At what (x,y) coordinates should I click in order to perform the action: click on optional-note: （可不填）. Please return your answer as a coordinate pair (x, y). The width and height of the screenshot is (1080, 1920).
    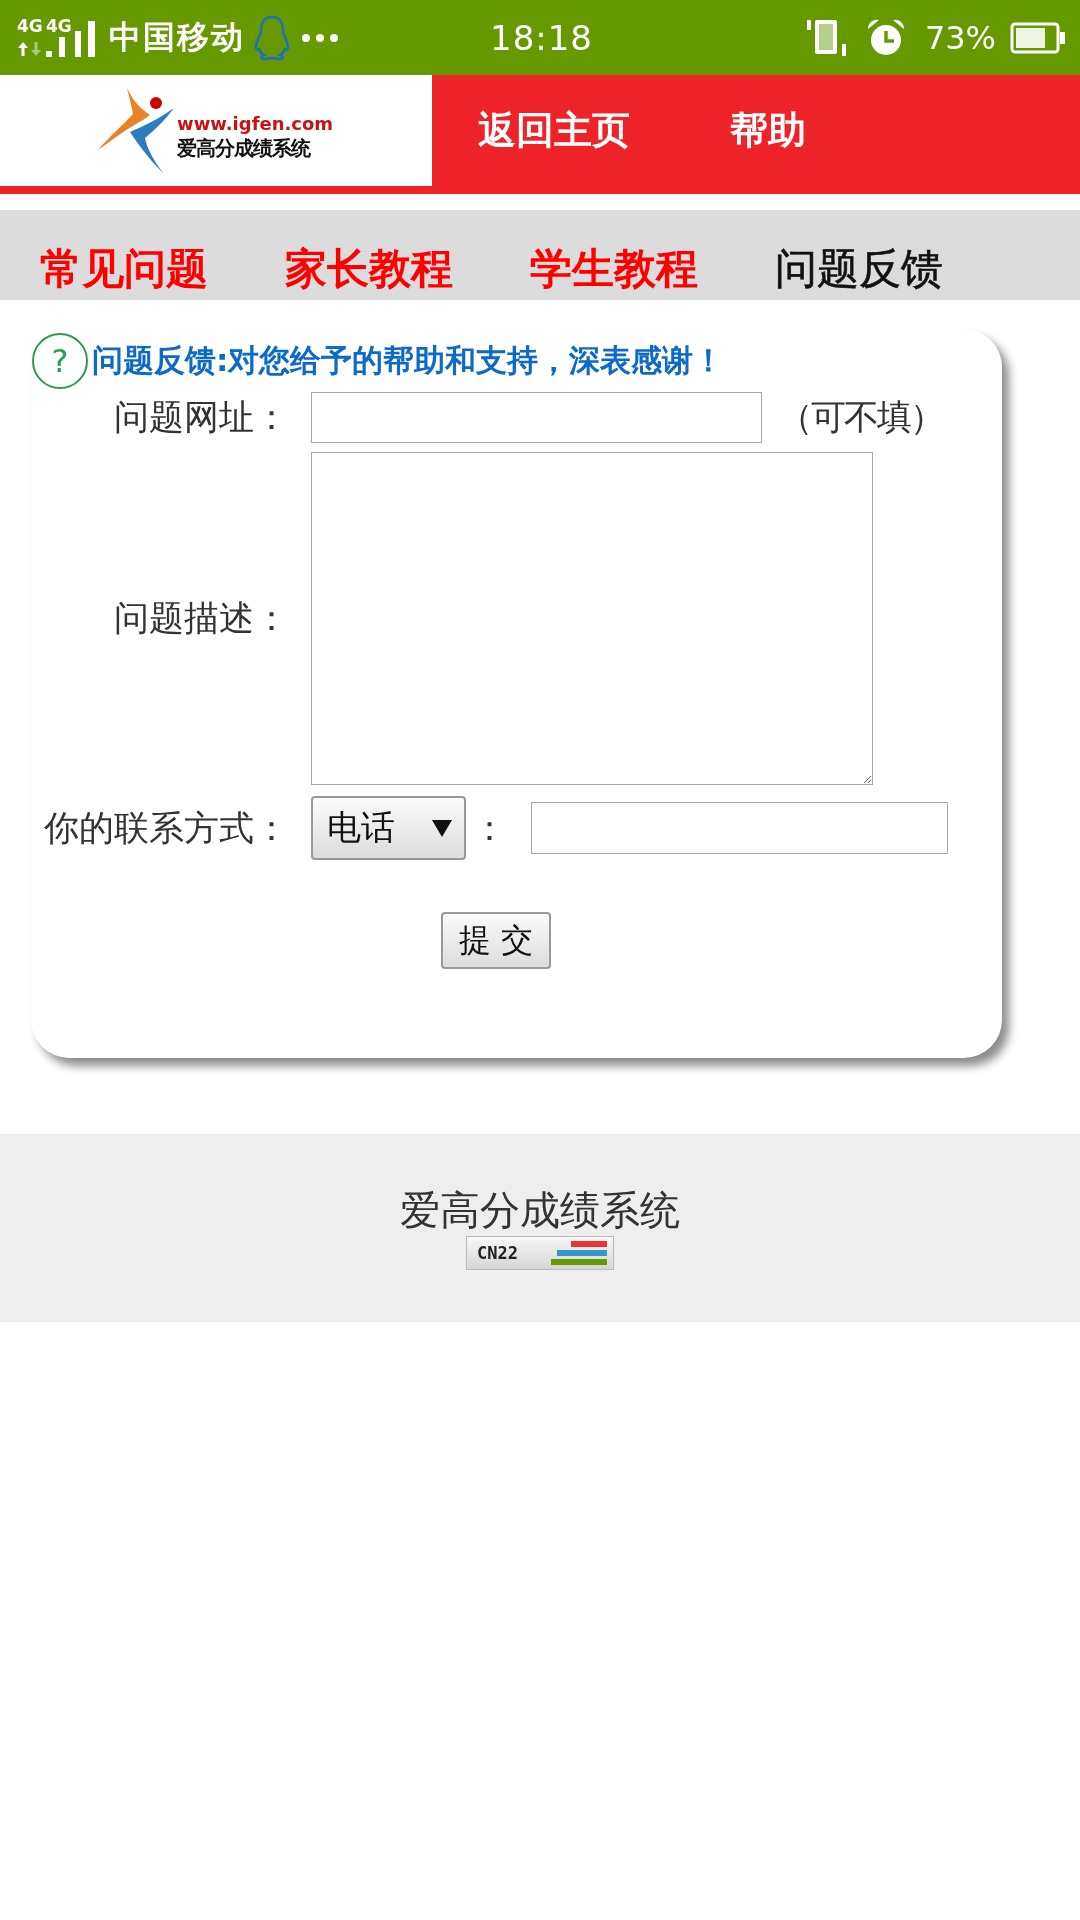
    Looking at the image, I should click on (860, 417).